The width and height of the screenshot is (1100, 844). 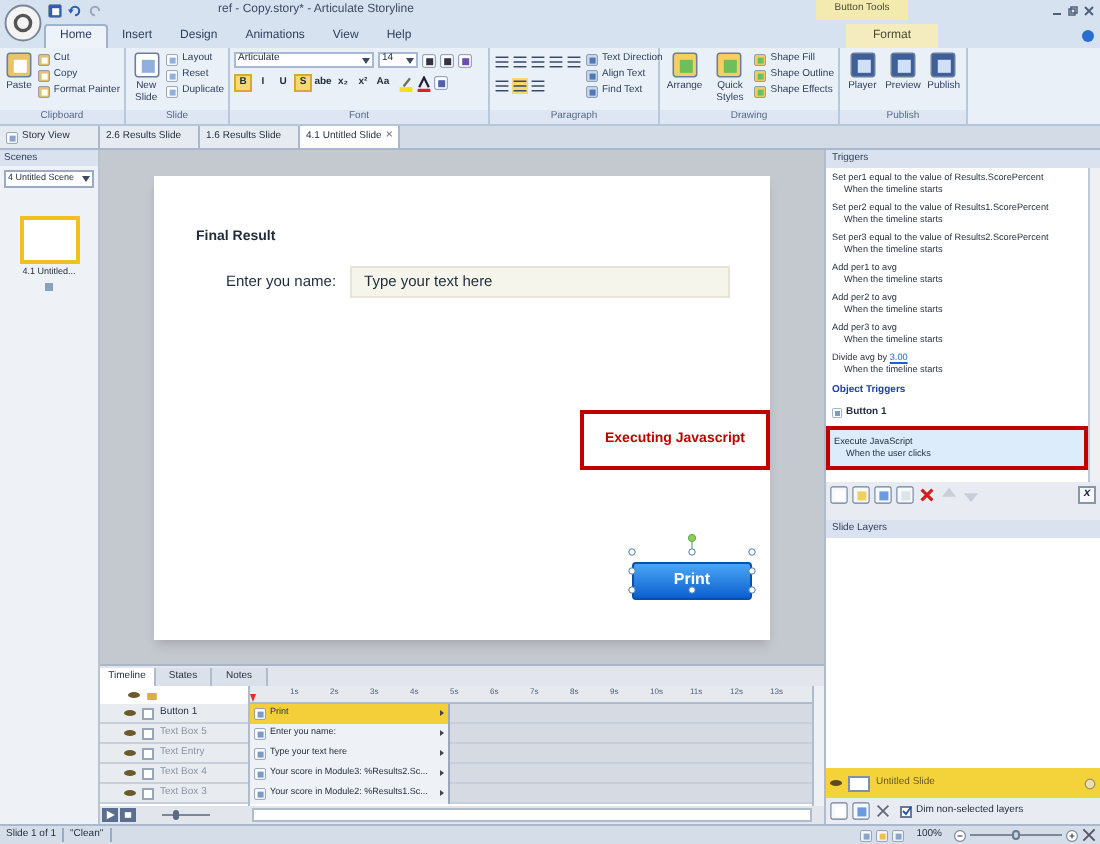 I want to click on clear-format-icon, so click(x=465, y=60).